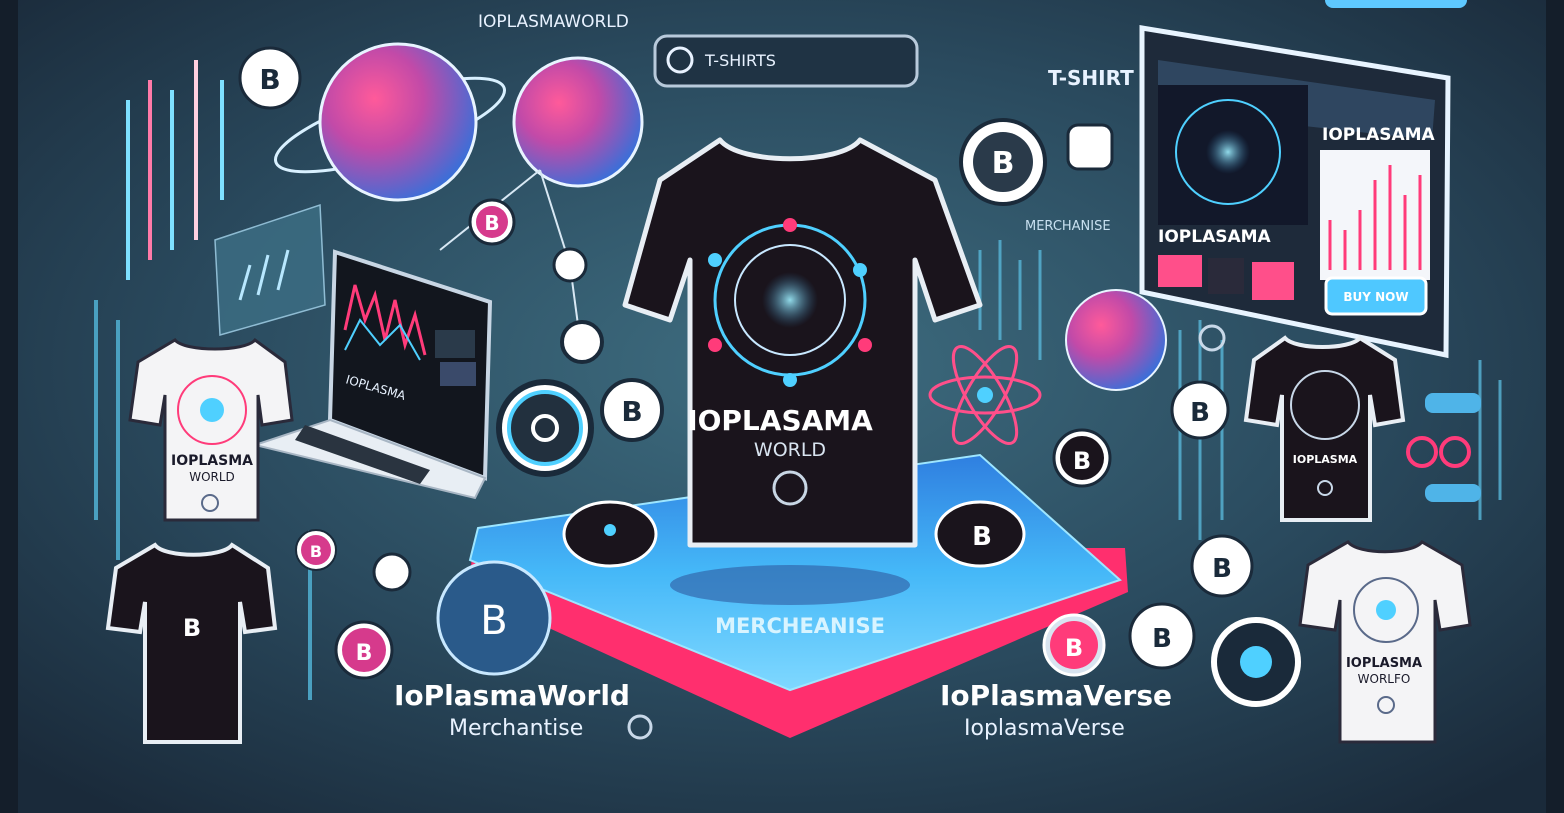  What do you see at coordinates (800, 626) in the screenshot?
I see `platform-label: MERCHEANISE` at bounding box center [800, 626].